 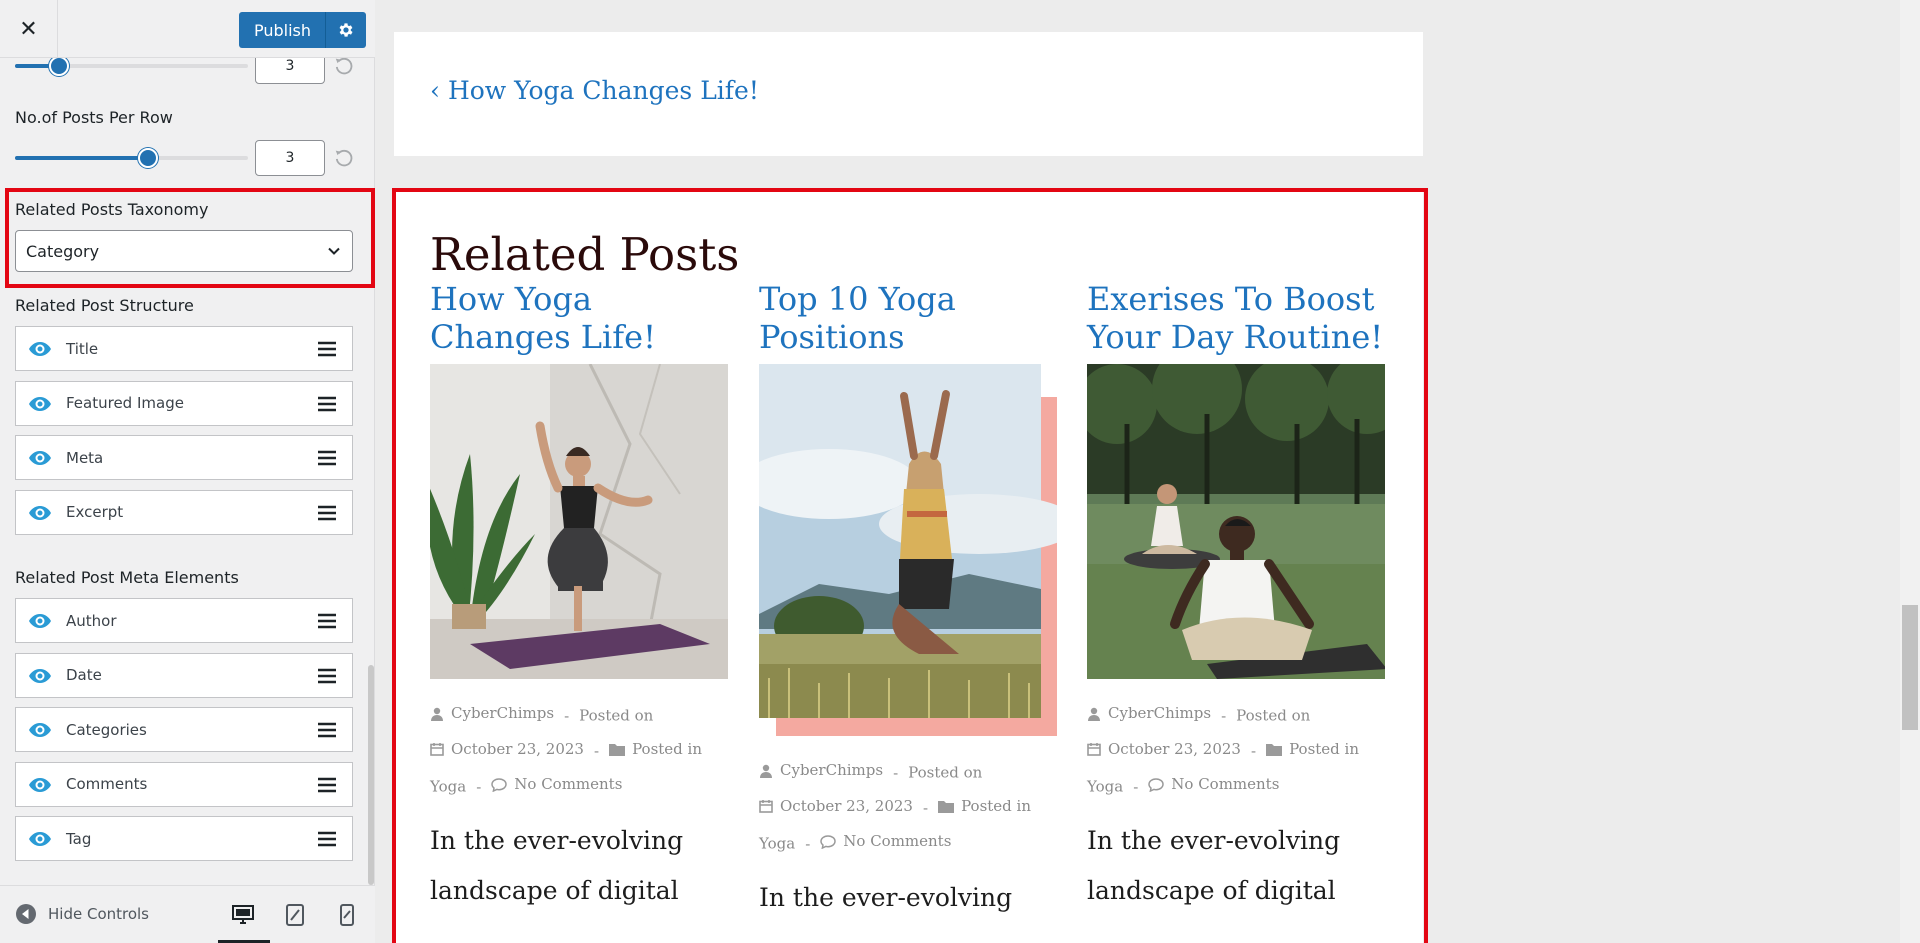 What do you see at coordinates (1236, 521) in the screenshot?
I see `meditation-image` at bounding box center [1236, 521].